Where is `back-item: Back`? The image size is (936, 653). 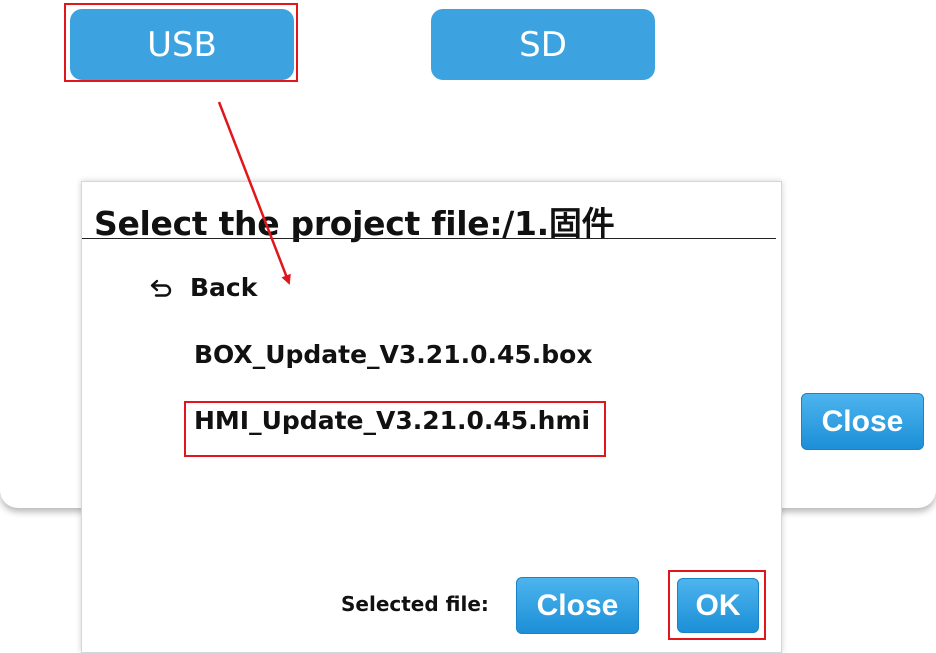 back-item: Back is located at coordinates (203, 287).